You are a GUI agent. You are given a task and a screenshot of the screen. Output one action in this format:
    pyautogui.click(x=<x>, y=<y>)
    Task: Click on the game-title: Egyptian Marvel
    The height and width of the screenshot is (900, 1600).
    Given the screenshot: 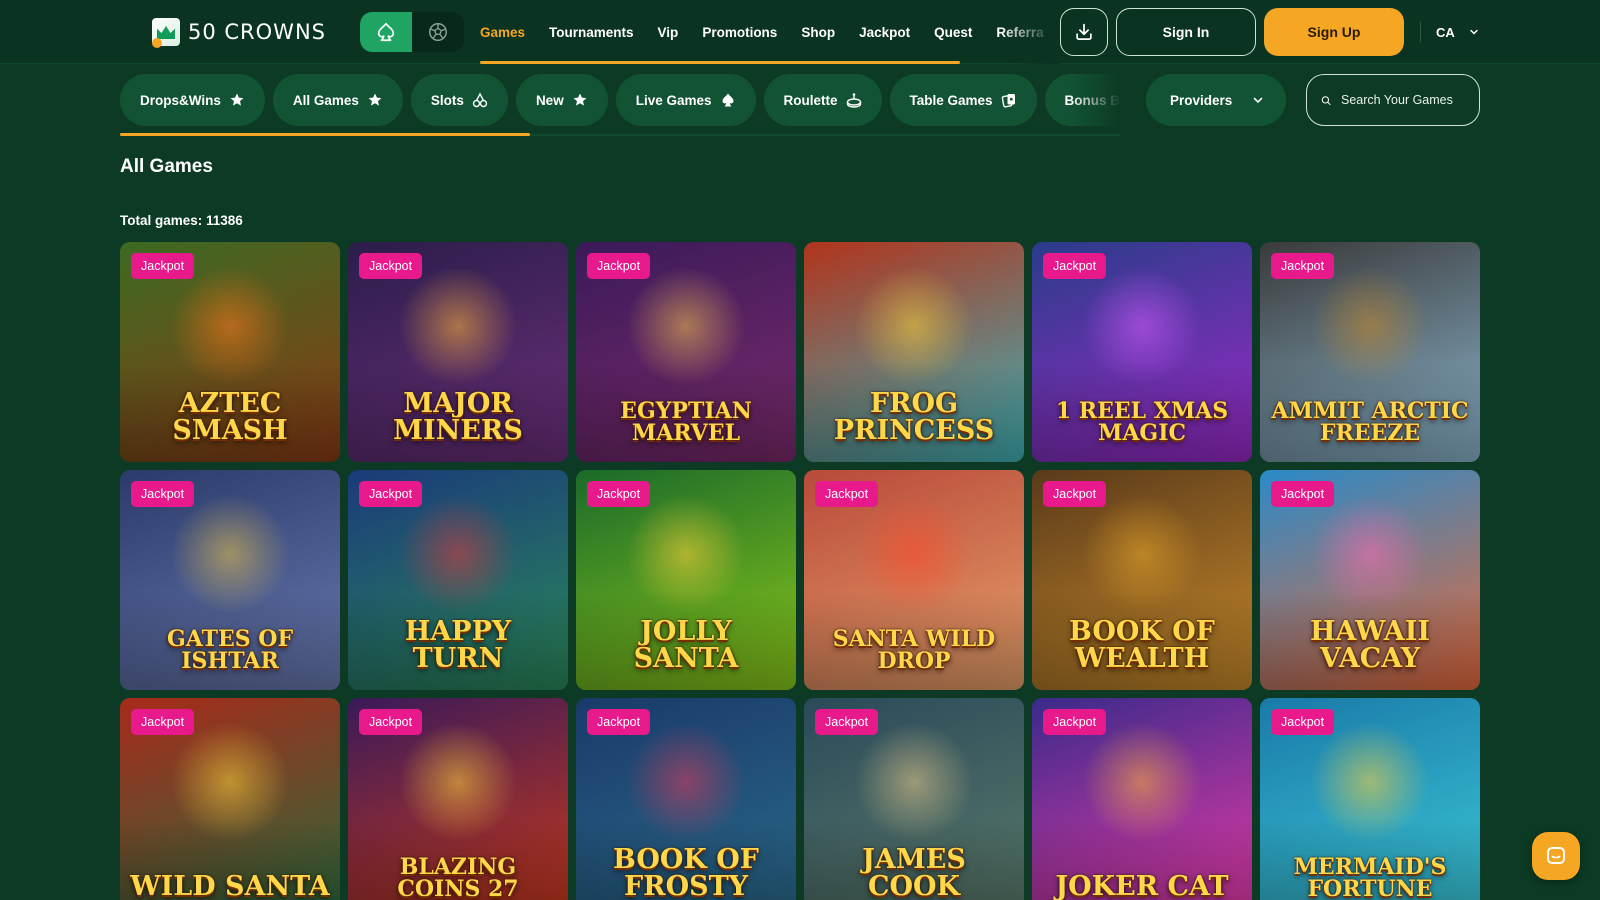 What is the action you would take?
    pyautogui.click(x=686, y=422)
    